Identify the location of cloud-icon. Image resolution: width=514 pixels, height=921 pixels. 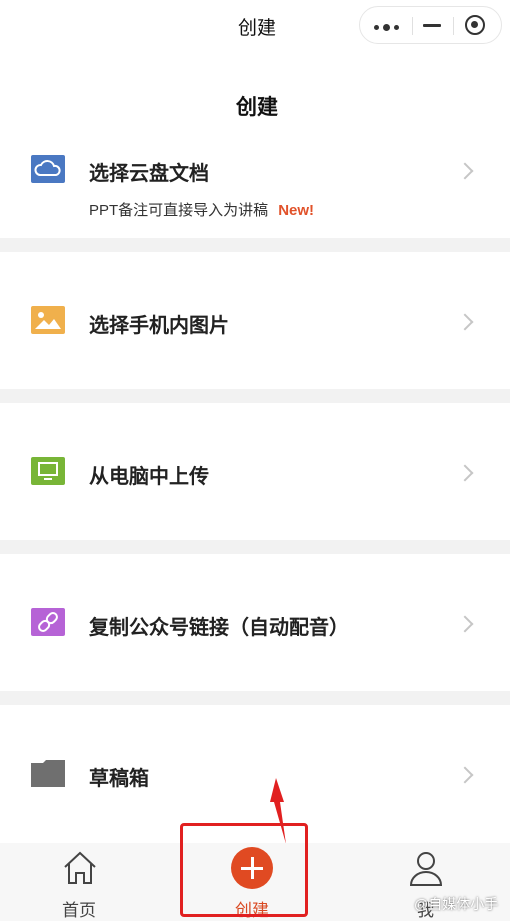
(48, 169).